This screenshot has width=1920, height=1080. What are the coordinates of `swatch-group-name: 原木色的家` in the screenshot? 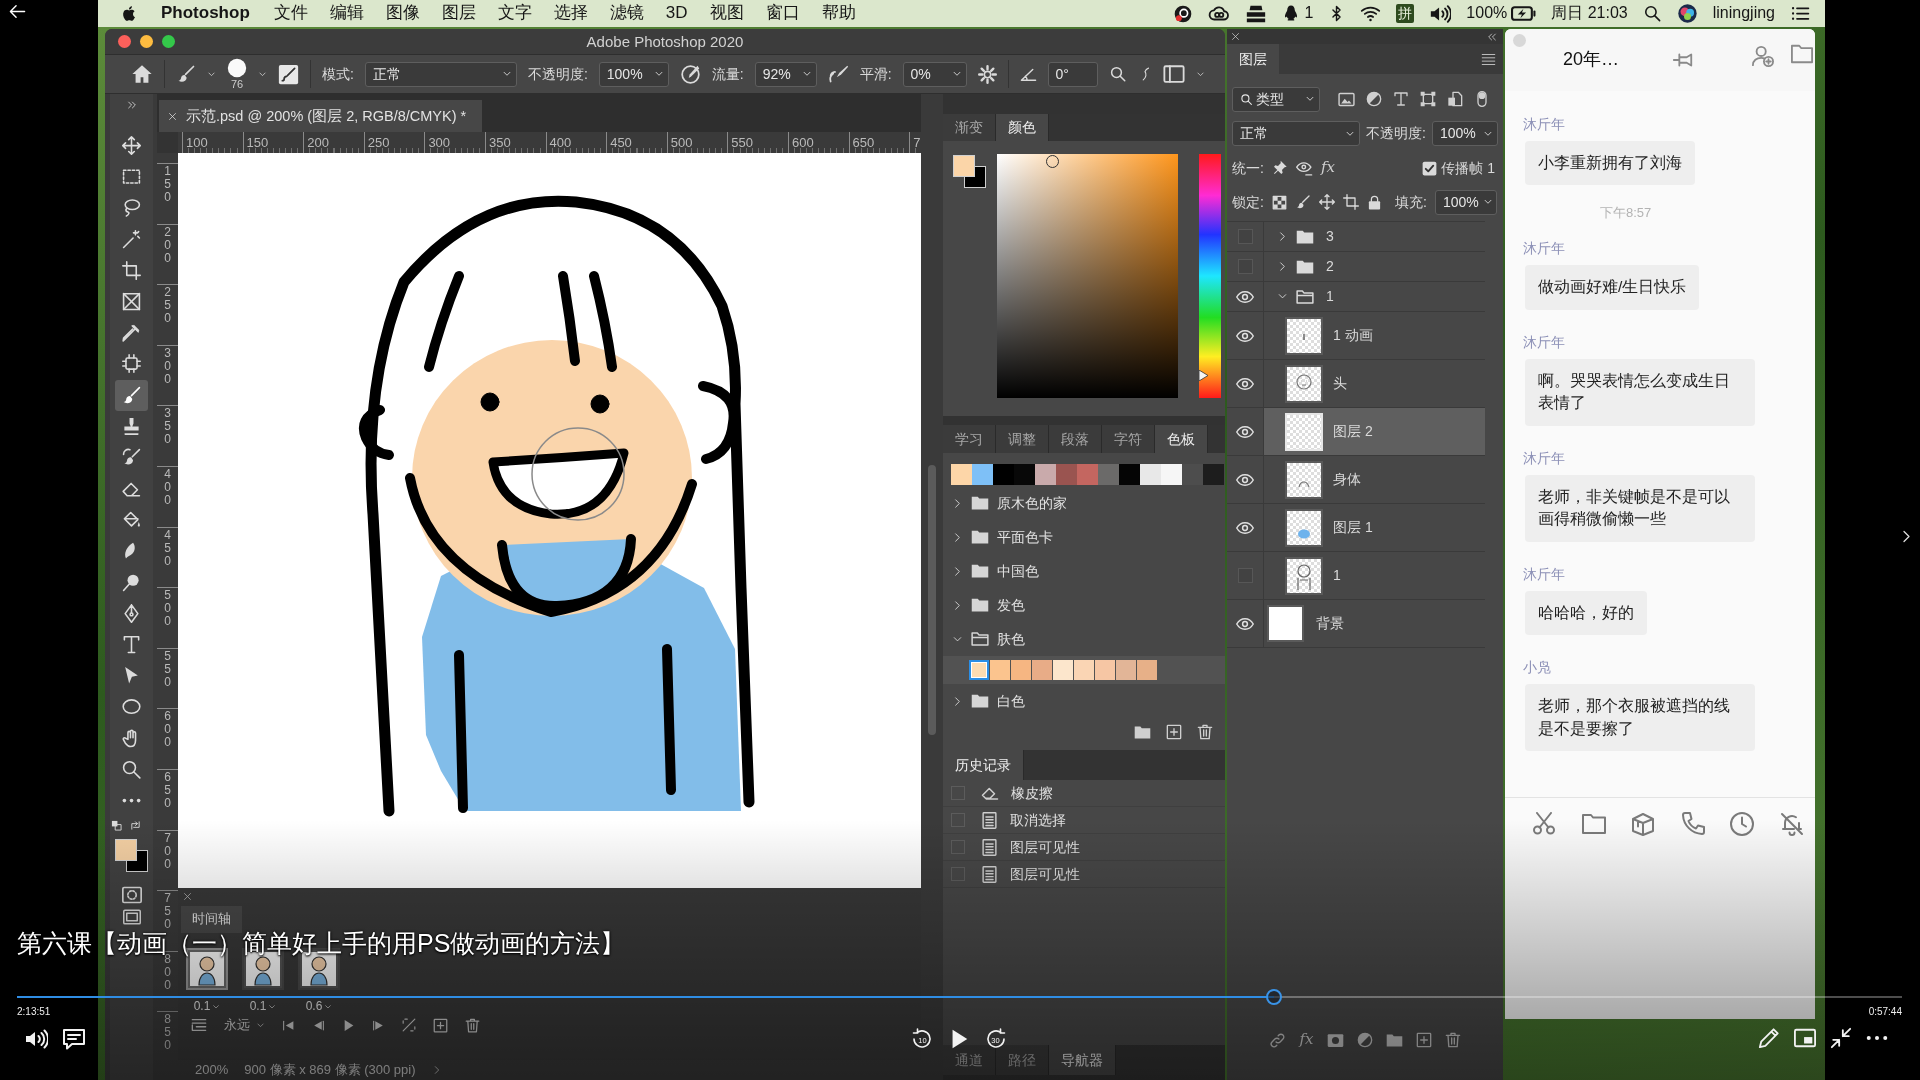 It's located at (1032, 503).